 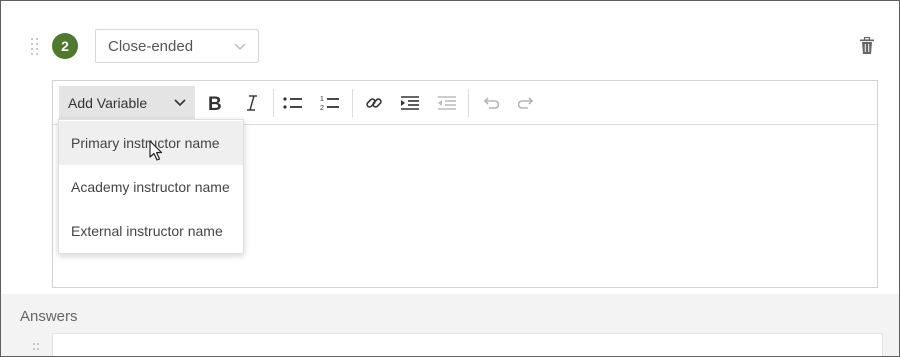 What do you see at coordinates (330, 103) in the screenshot?
I see `numbered-list-icon: 1 2` at bounding box center [330, 103].